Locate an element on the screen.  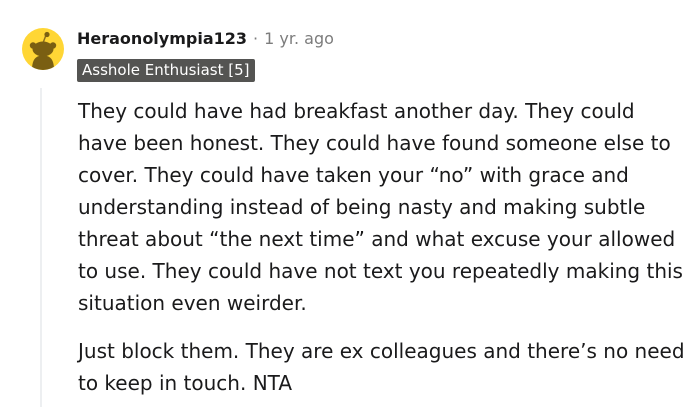
timestamp: 1 yr. ago is located at coordinates (299, 38).